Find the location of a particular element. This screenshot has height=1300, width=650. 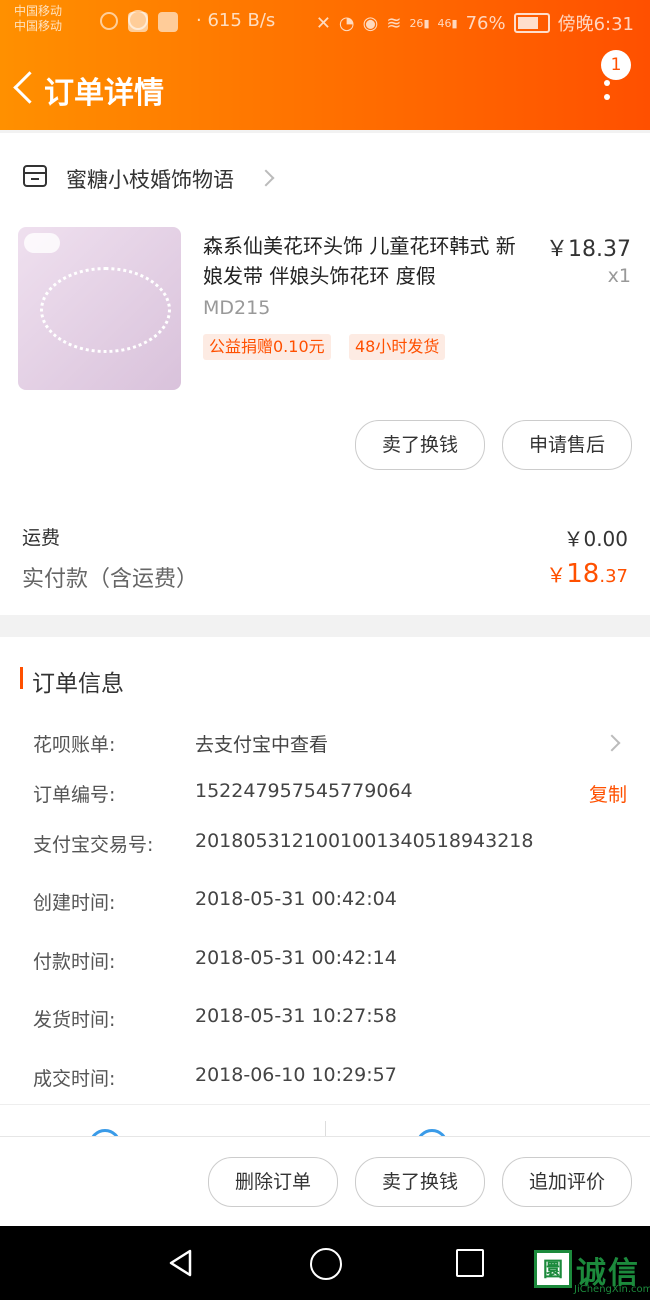

row-label: 发货时间: is located at coordinates (74, 1020).